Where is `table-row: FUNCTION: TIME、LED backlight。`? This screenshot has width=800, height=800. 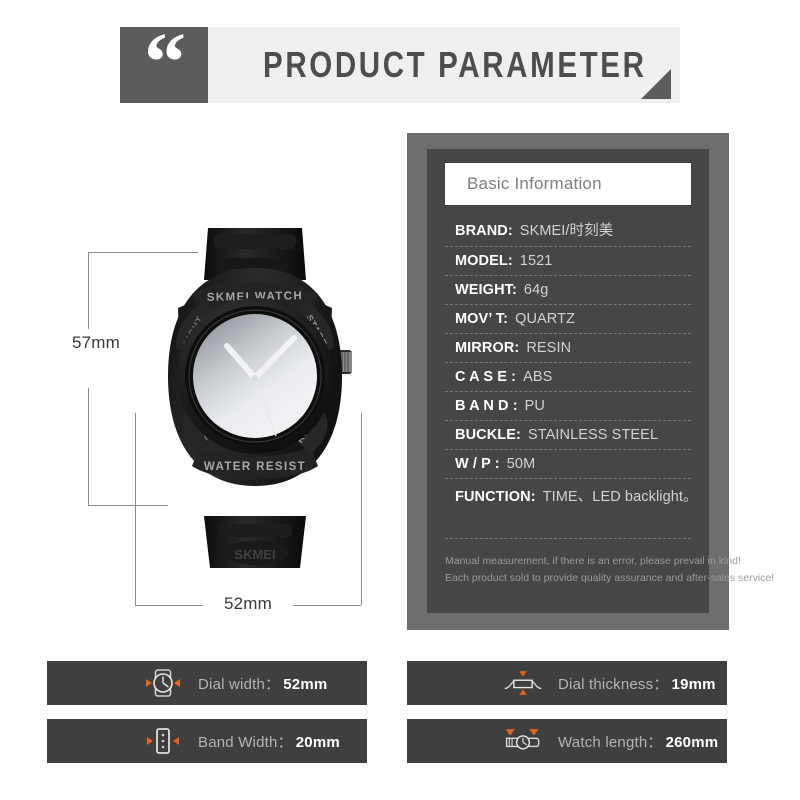 table-row: FUNCTION: TIME、LED backlight。 is located at coordinates (571, 495).